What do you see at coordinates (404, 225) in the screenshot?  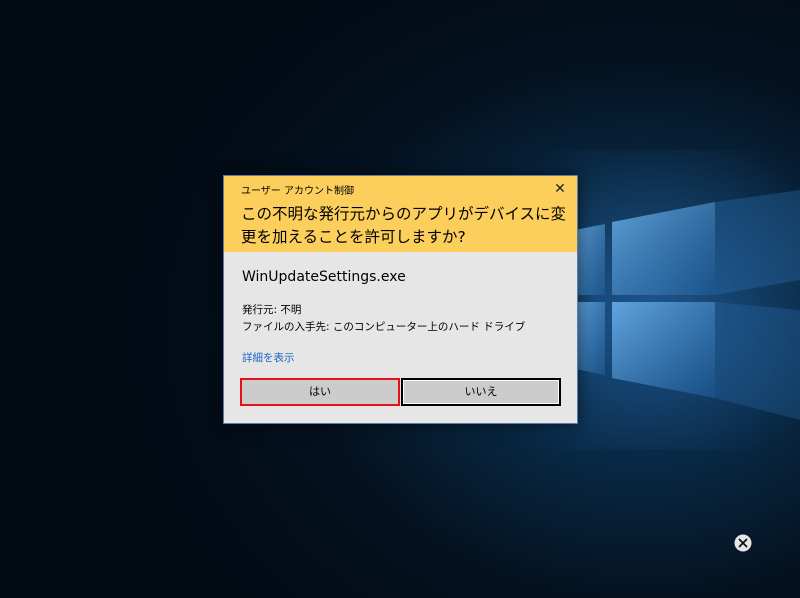 I see `dialog-question: この不明な発行元からのアプリがデバイスに変更を加えることを許可しますか?` at bounding box center [404, 225].